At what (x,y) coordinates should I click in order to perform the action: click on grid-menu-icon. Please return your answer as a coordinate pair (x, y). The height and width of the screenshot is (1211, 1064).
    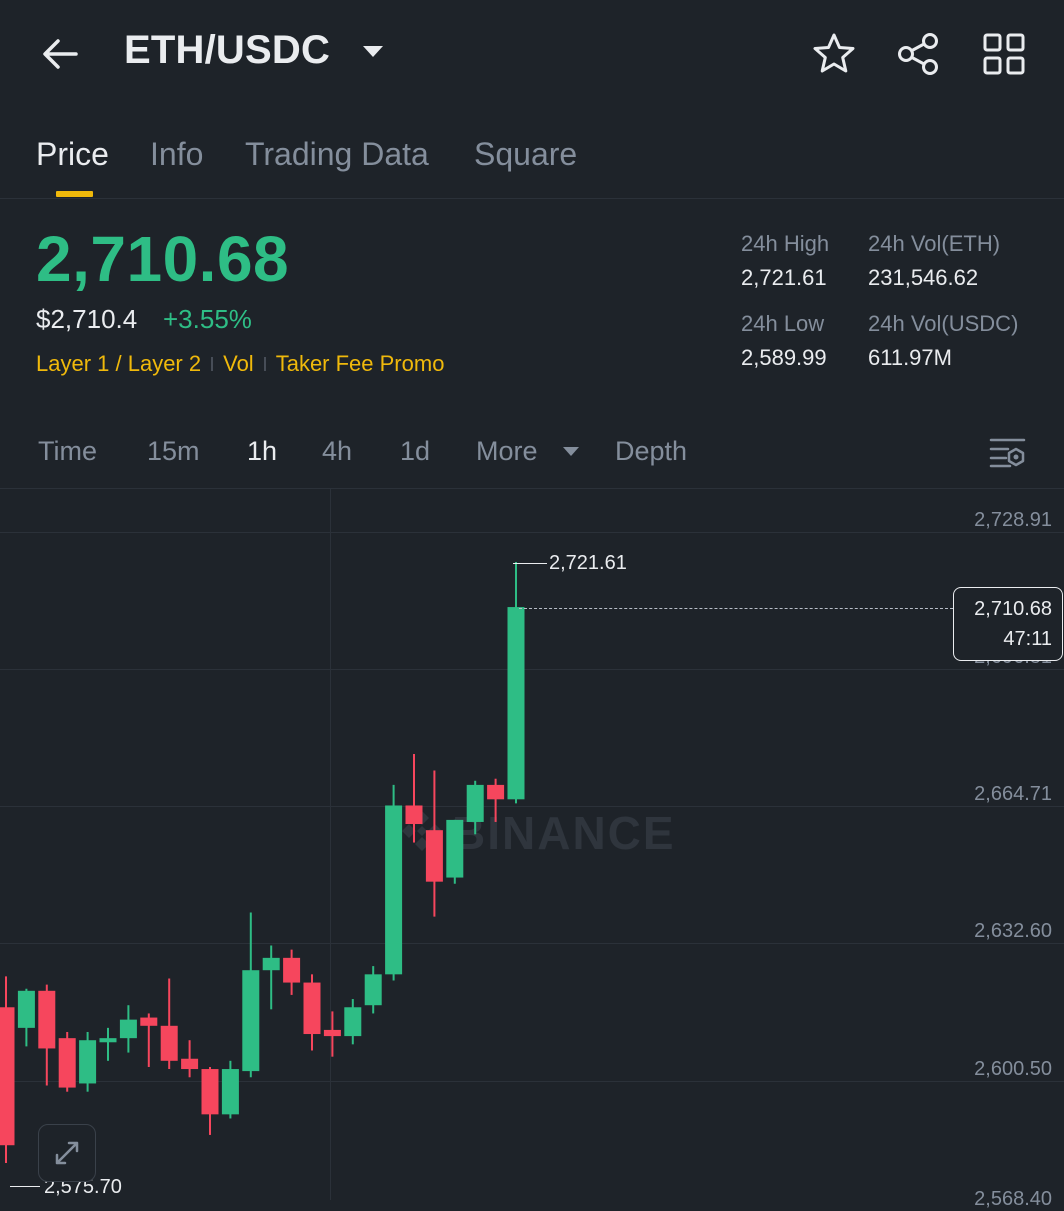
    Looking at the image, I should click on (1004, 54).